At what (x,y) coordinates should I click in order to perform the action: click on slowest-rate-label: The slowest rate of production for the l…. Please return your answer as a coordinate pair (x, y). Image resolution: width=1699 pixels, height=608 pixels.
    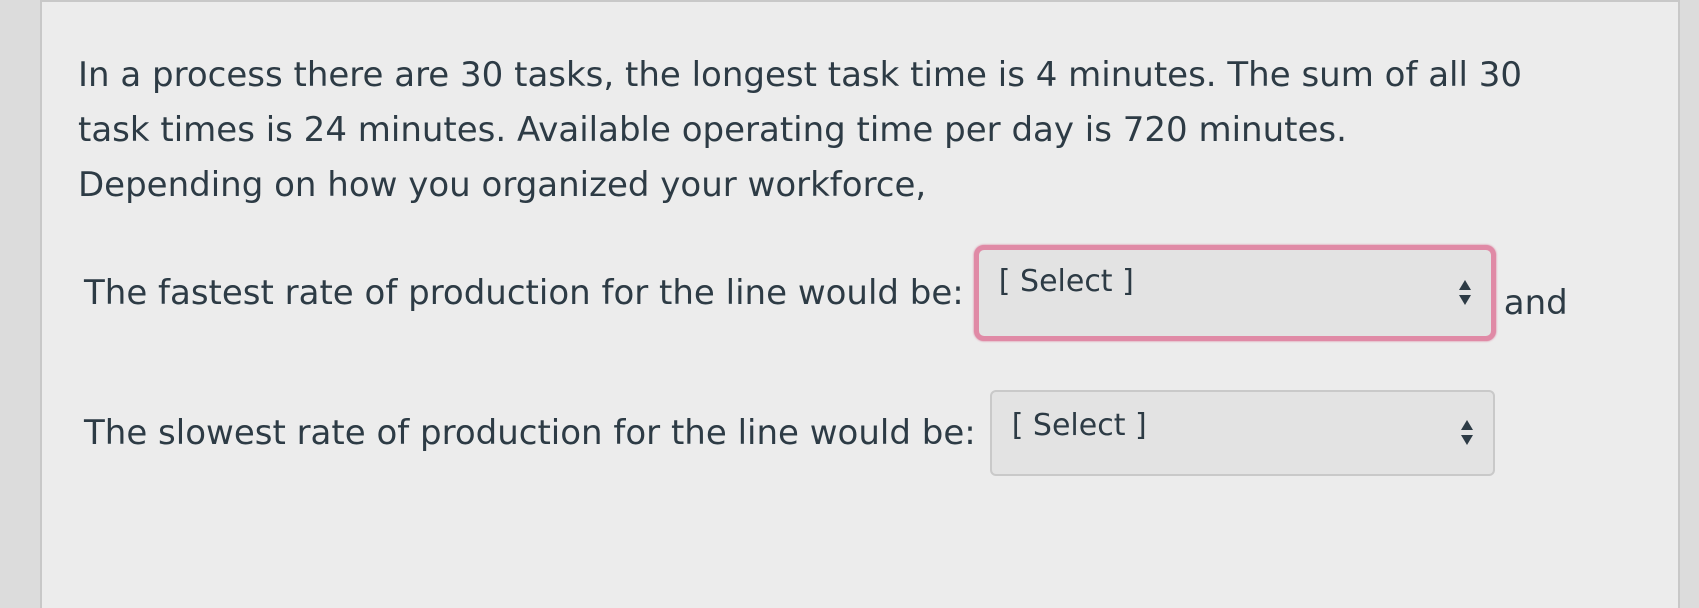
    Looking at the image, I should click on (530, 433).